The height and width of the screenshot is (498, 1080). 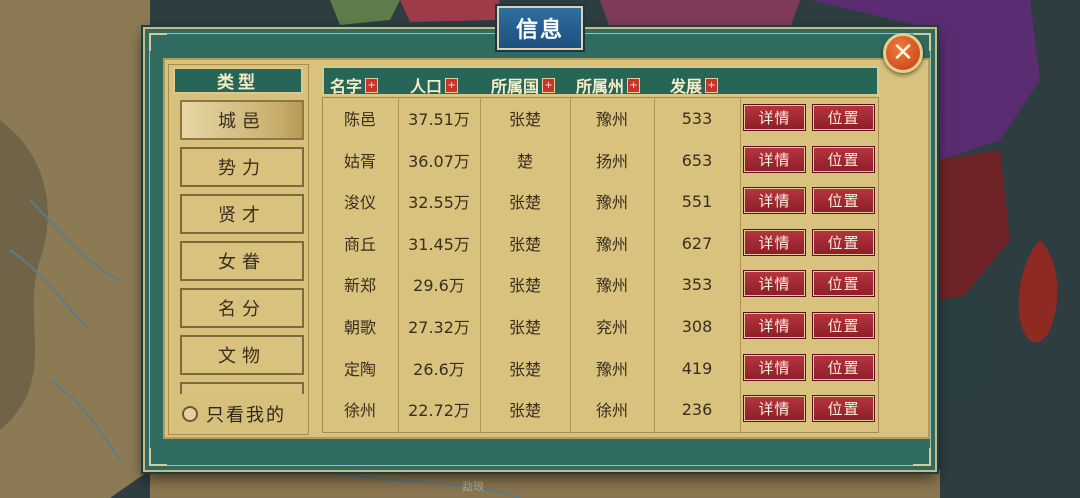 I want to click on column-header-name: 名字 +, so click(x=354, y=85).